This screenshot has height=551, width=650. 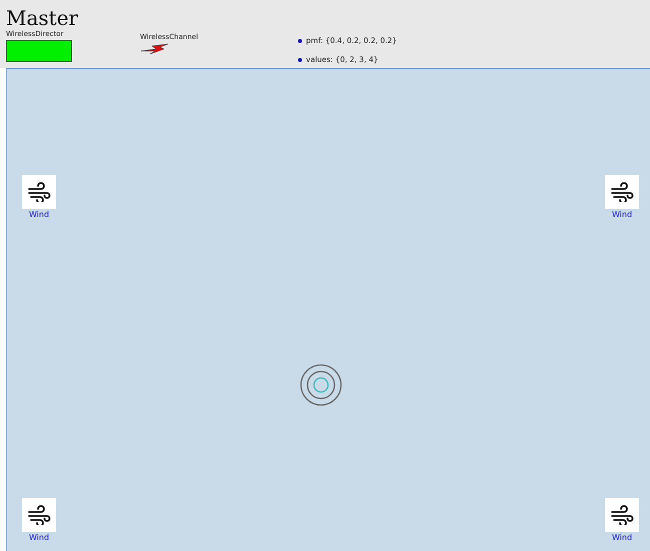 I want to click on director-block, so click(x=39, y=51).